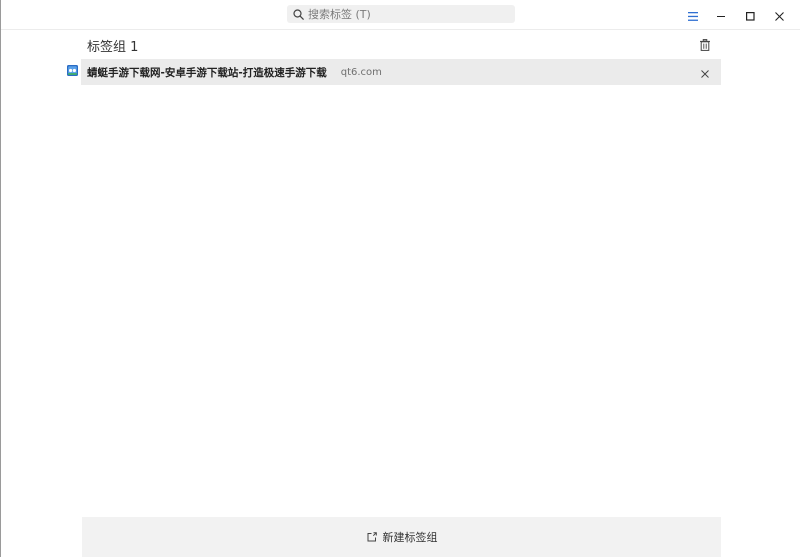  Describe the element at coordinates (410, 537) in the screenshot. I see `new-group-label: 新建标签组` at that location.